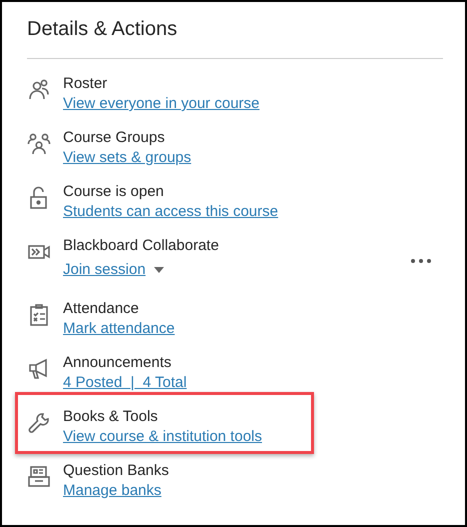 The width and height of the screenshot is (467, 527). I want to click on item-title: Announcements, so click(117, 363).